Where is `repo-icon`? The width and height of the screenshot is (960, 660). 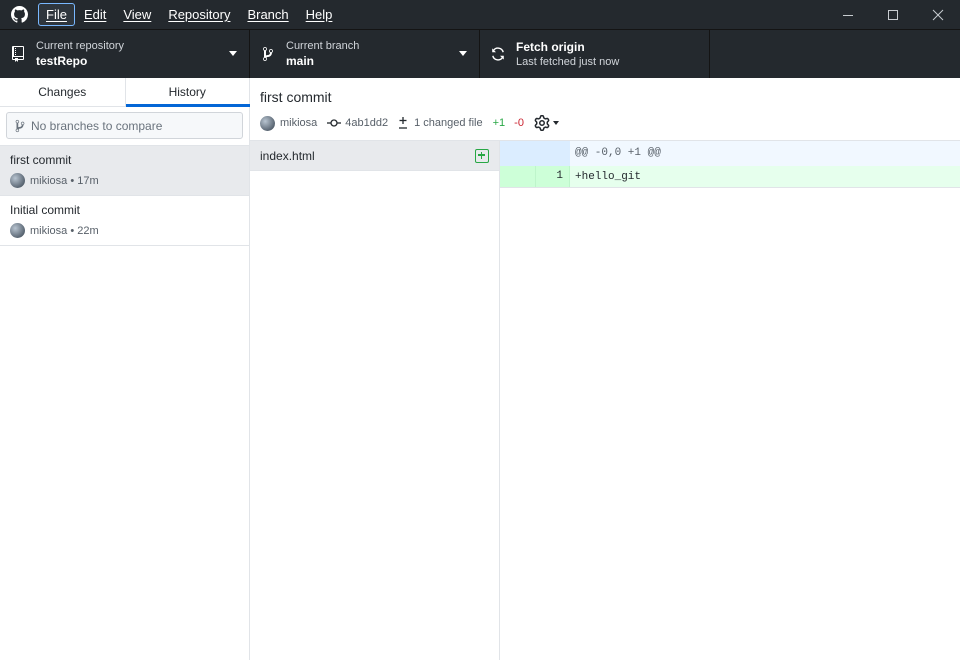 repo-icon is located at coordinates (18, 54).